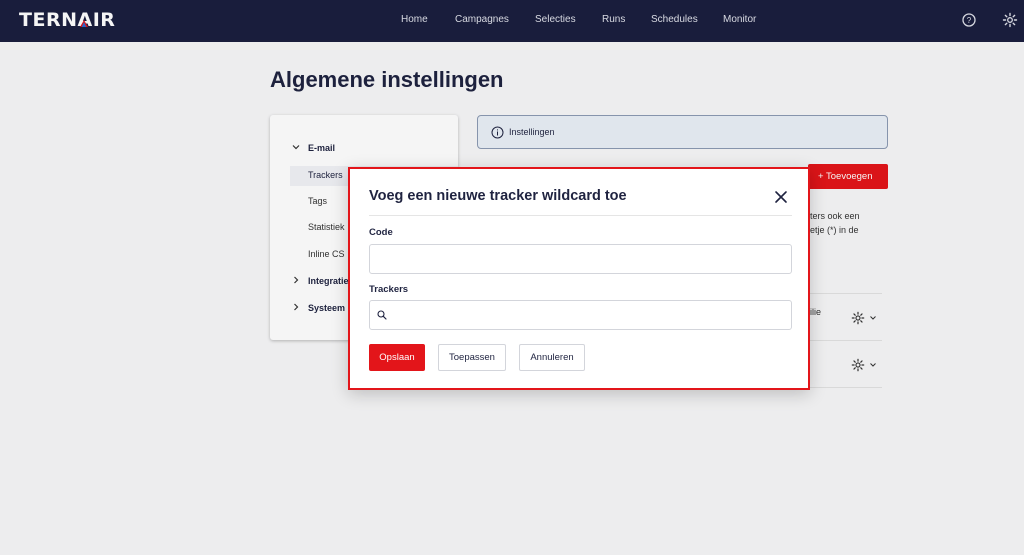 This screenshot has width=1024, height=555. What do you see at coordinates (498, 196) in the screenshot?
I see `modal-title: Voeg een nieuwe tracker wildcard toe` at bounding box center [498, 196].